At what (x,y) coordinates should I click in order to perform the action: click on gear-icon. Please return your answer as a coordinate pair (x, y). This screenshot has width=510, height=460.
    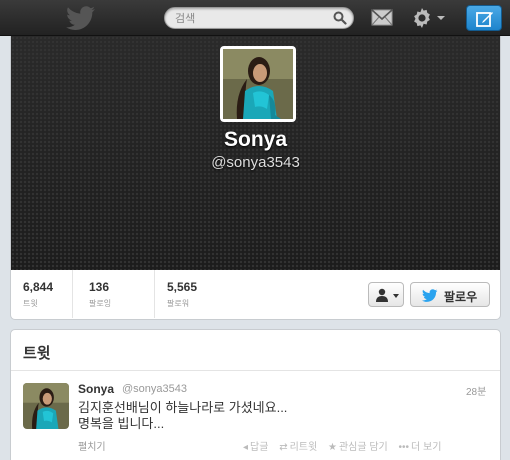
    Looking at the image, I should click on (422, 18).